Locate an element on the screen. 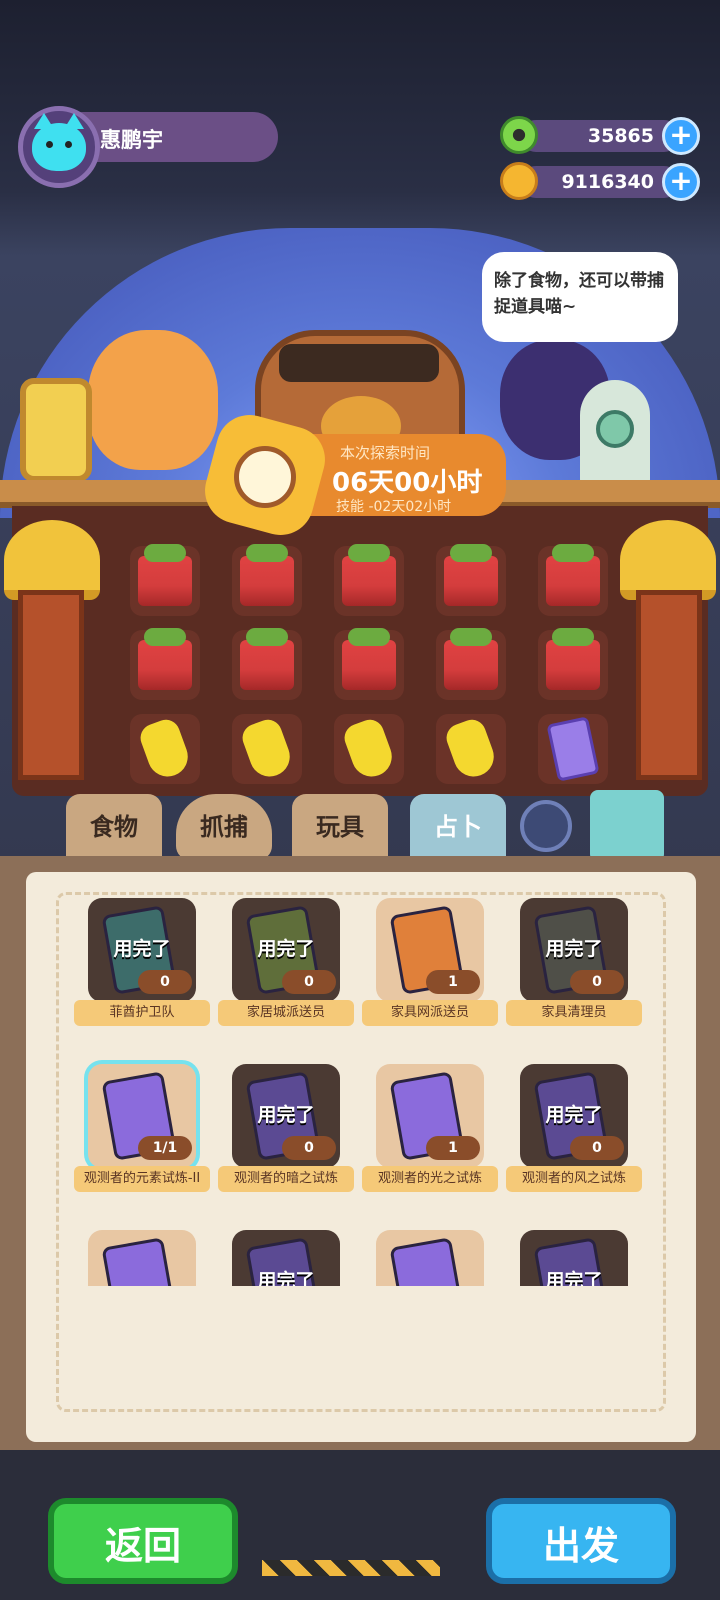 This screenshot has height=1600, width=720. divination-card: 1 观测者的光之试炼 is located at coordinates (430, 1134).